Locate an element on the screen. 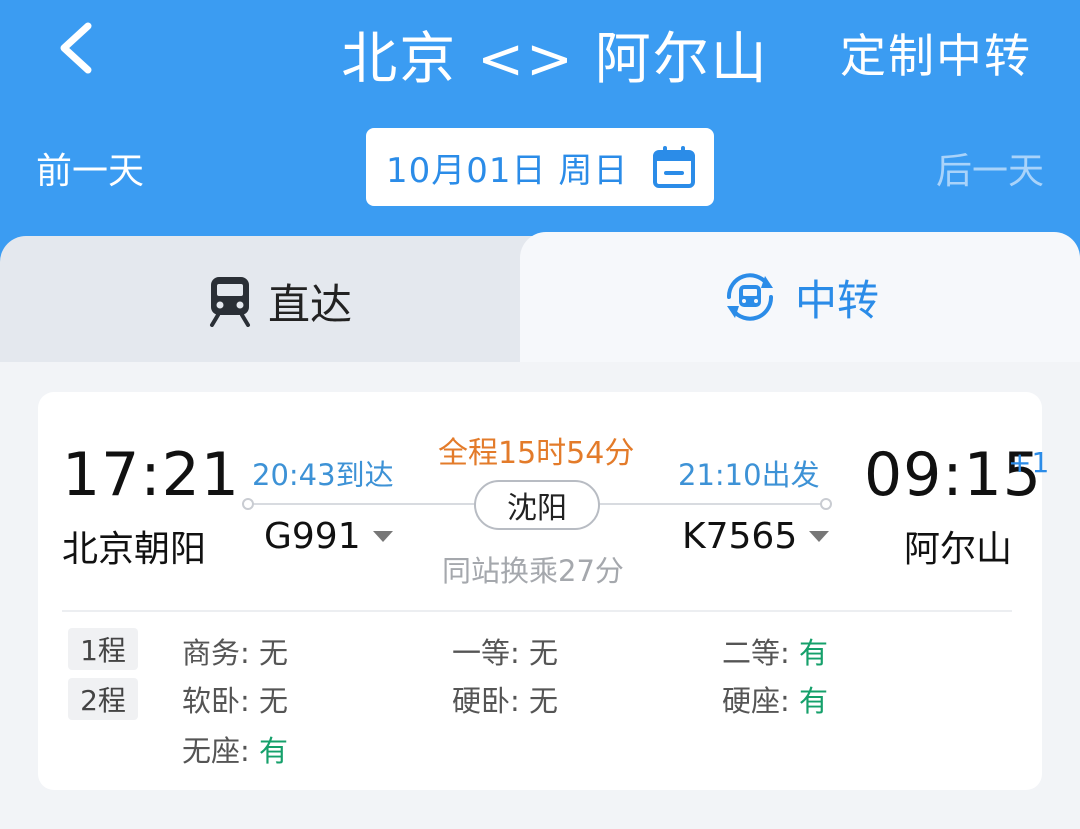 The height and width of the screenshot is (829, 1080). seat-second-class: 二等: 有 is located at coordinates (775, 651).